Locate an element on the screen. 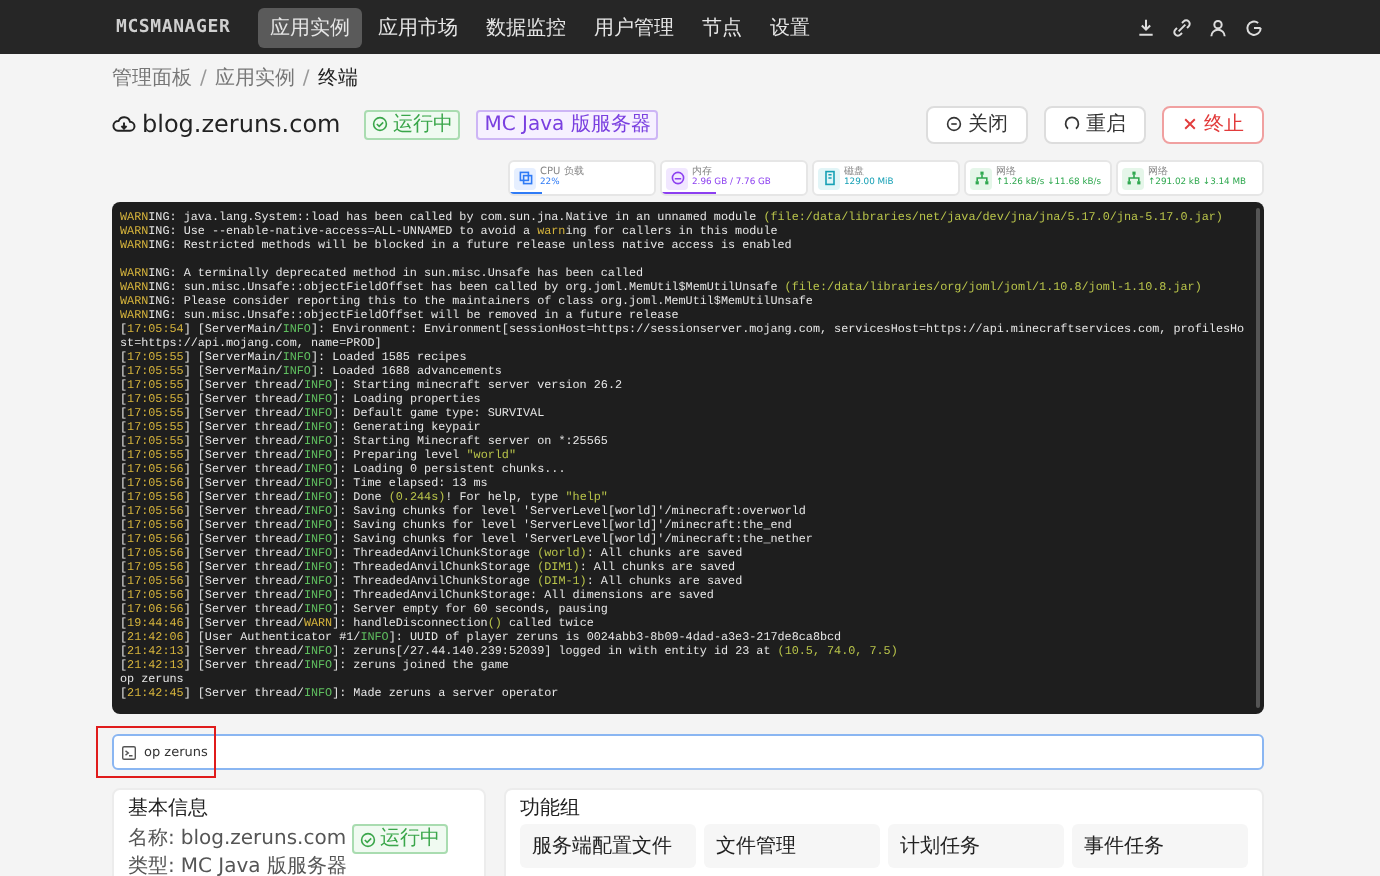 This screenshot has width=1380, height=876. instance-name: blog.zeruns.com is located at coordinates (241, 124).